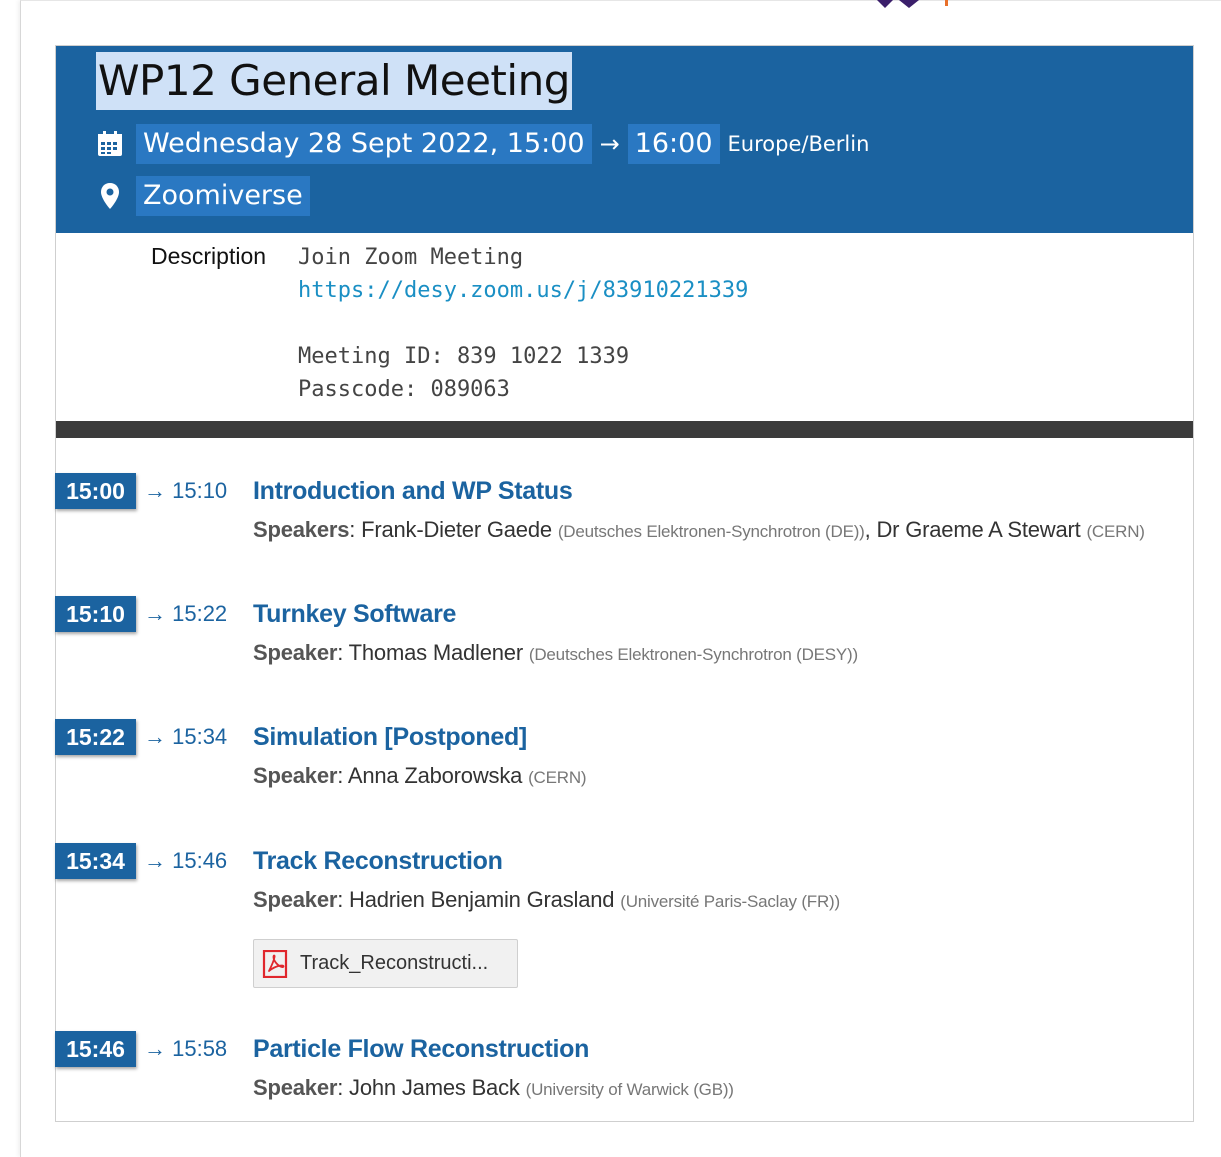 The height and width of the screenshot is (1157, 1221). Describe the element at coordinates (378, 861) in the screenshot. I see `contribution-title-link: Track Reconstruction` at that location.